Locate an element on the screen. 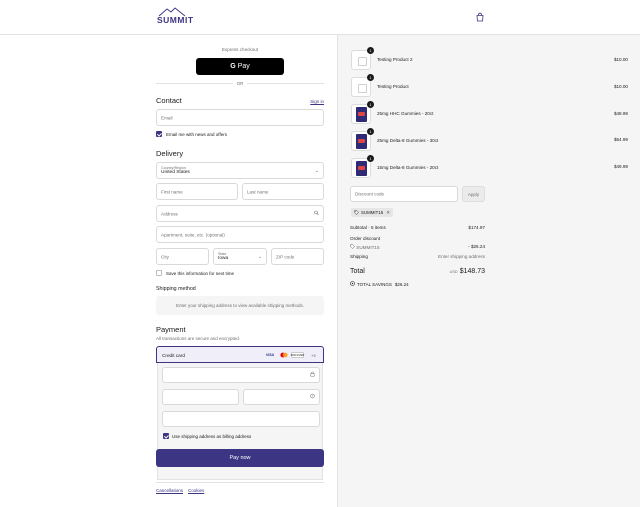 This screenshot has height=507, width=640. logo-text: SUMMIT is located at coordinates (175, 20).